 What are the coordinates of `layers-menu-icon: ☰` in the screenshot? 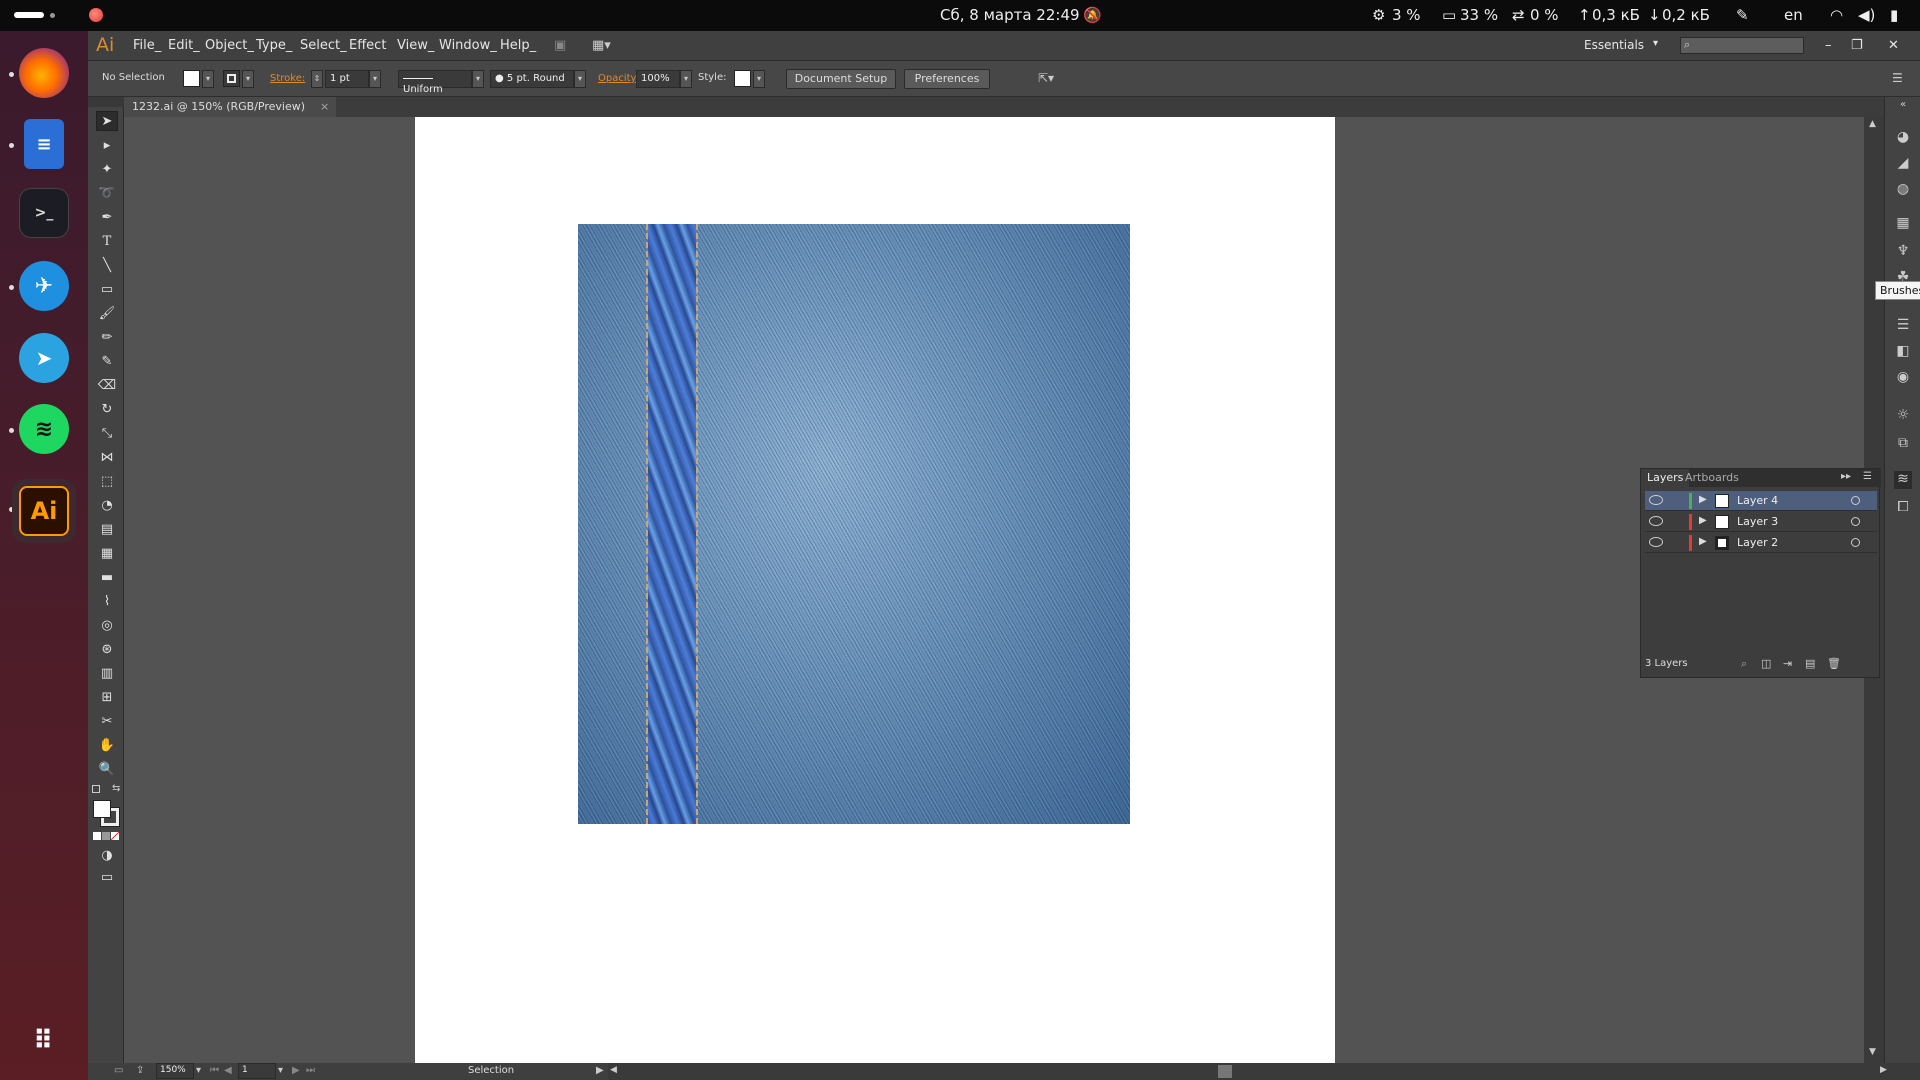 It's located at (1867, 476).